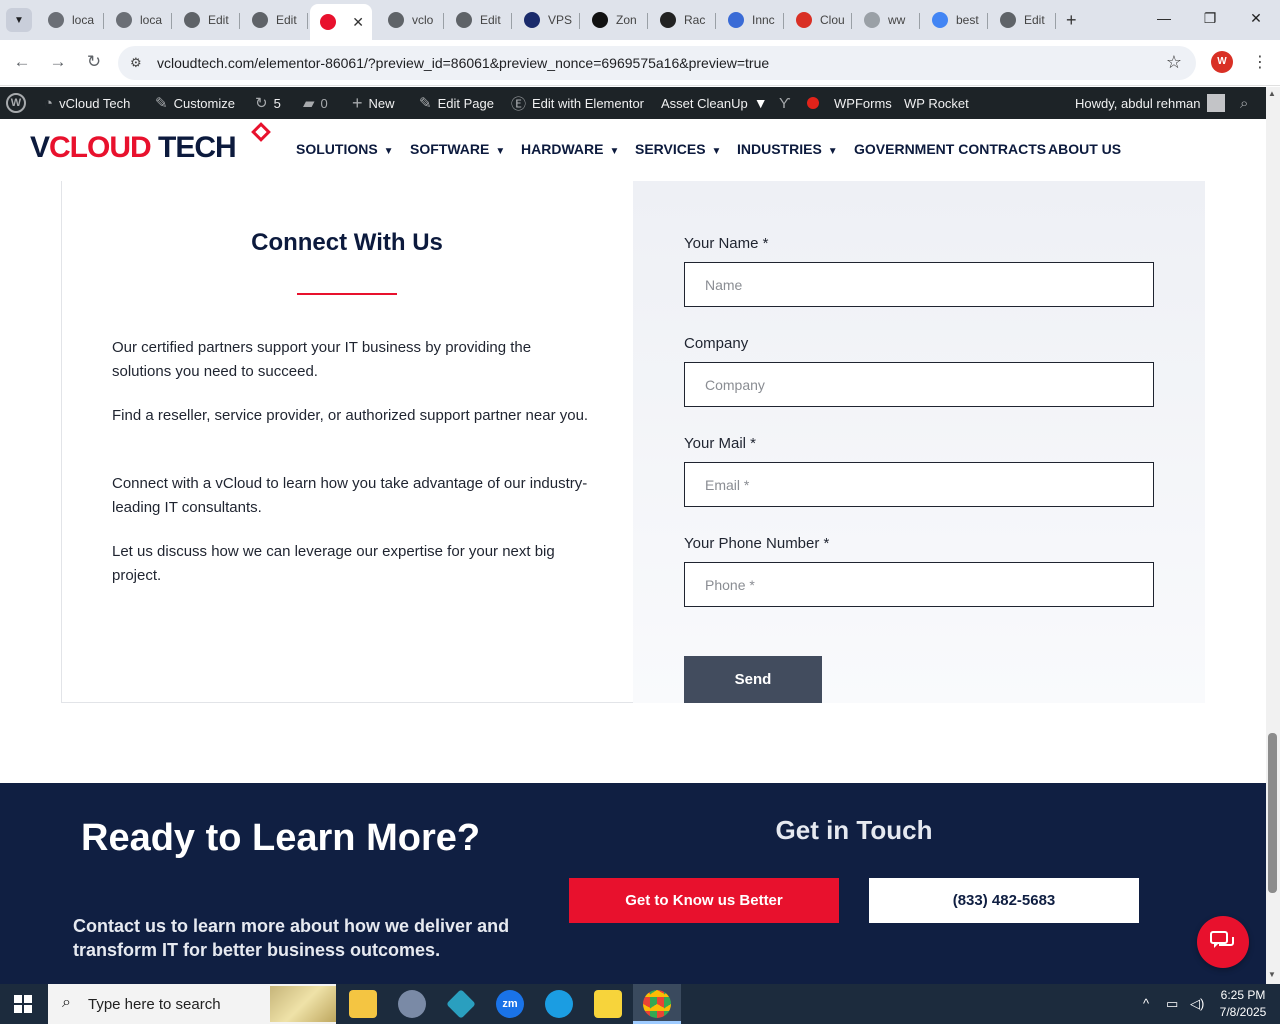 This screenshot has height=1024, width=1280. Describe the element at coordinates (967, 20) in the screenshot. I see `tab-label: best` at that location.